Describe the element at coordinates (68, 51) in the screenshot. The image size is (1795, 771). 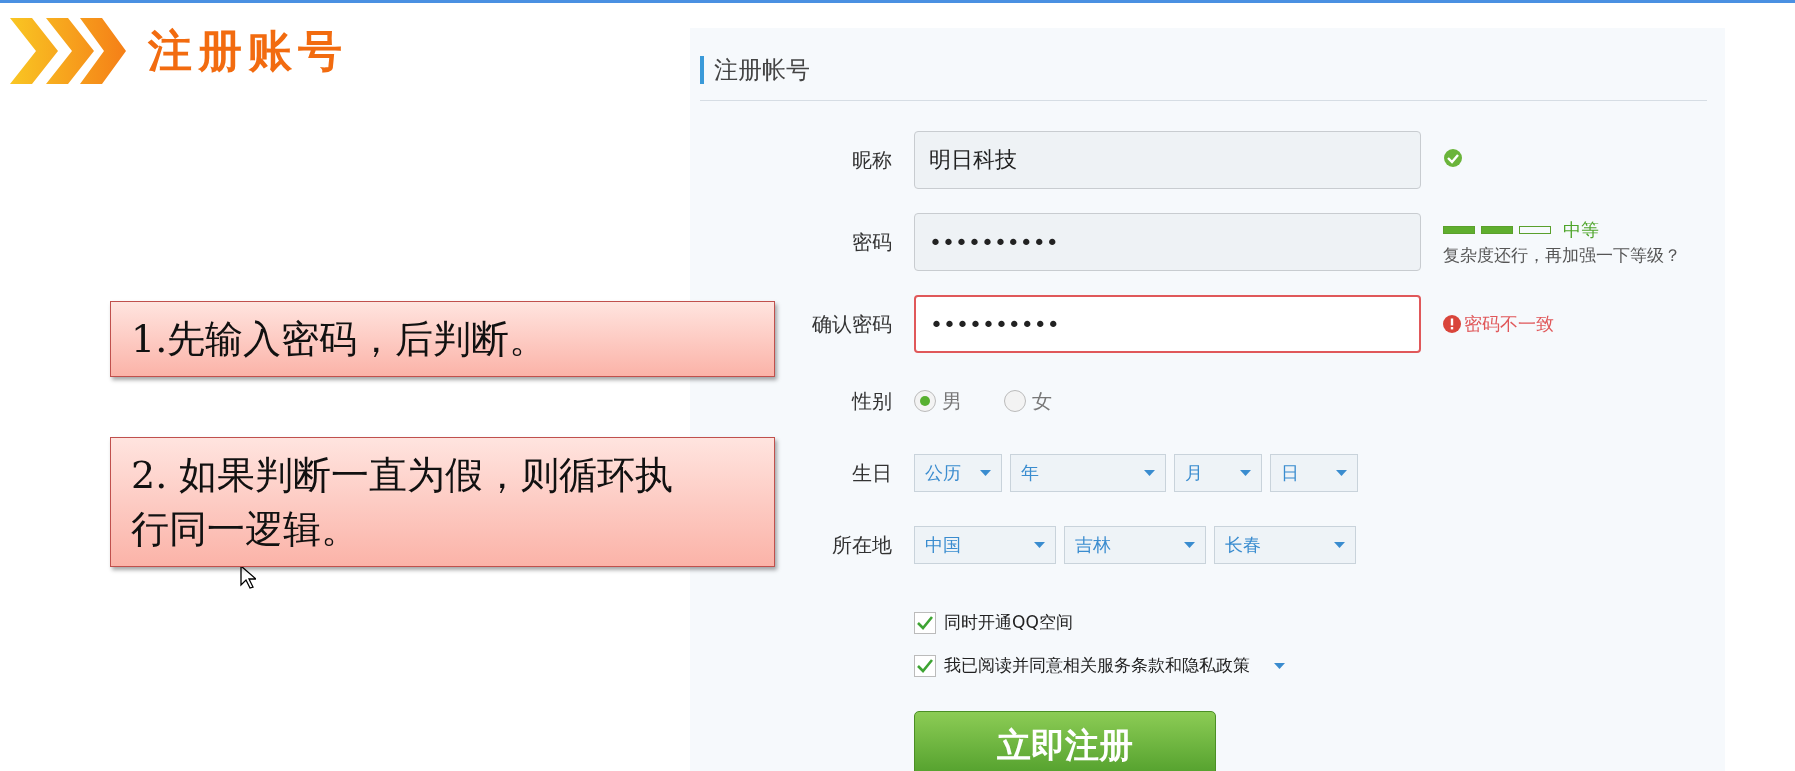
I see `chevrons-icon` at that location.